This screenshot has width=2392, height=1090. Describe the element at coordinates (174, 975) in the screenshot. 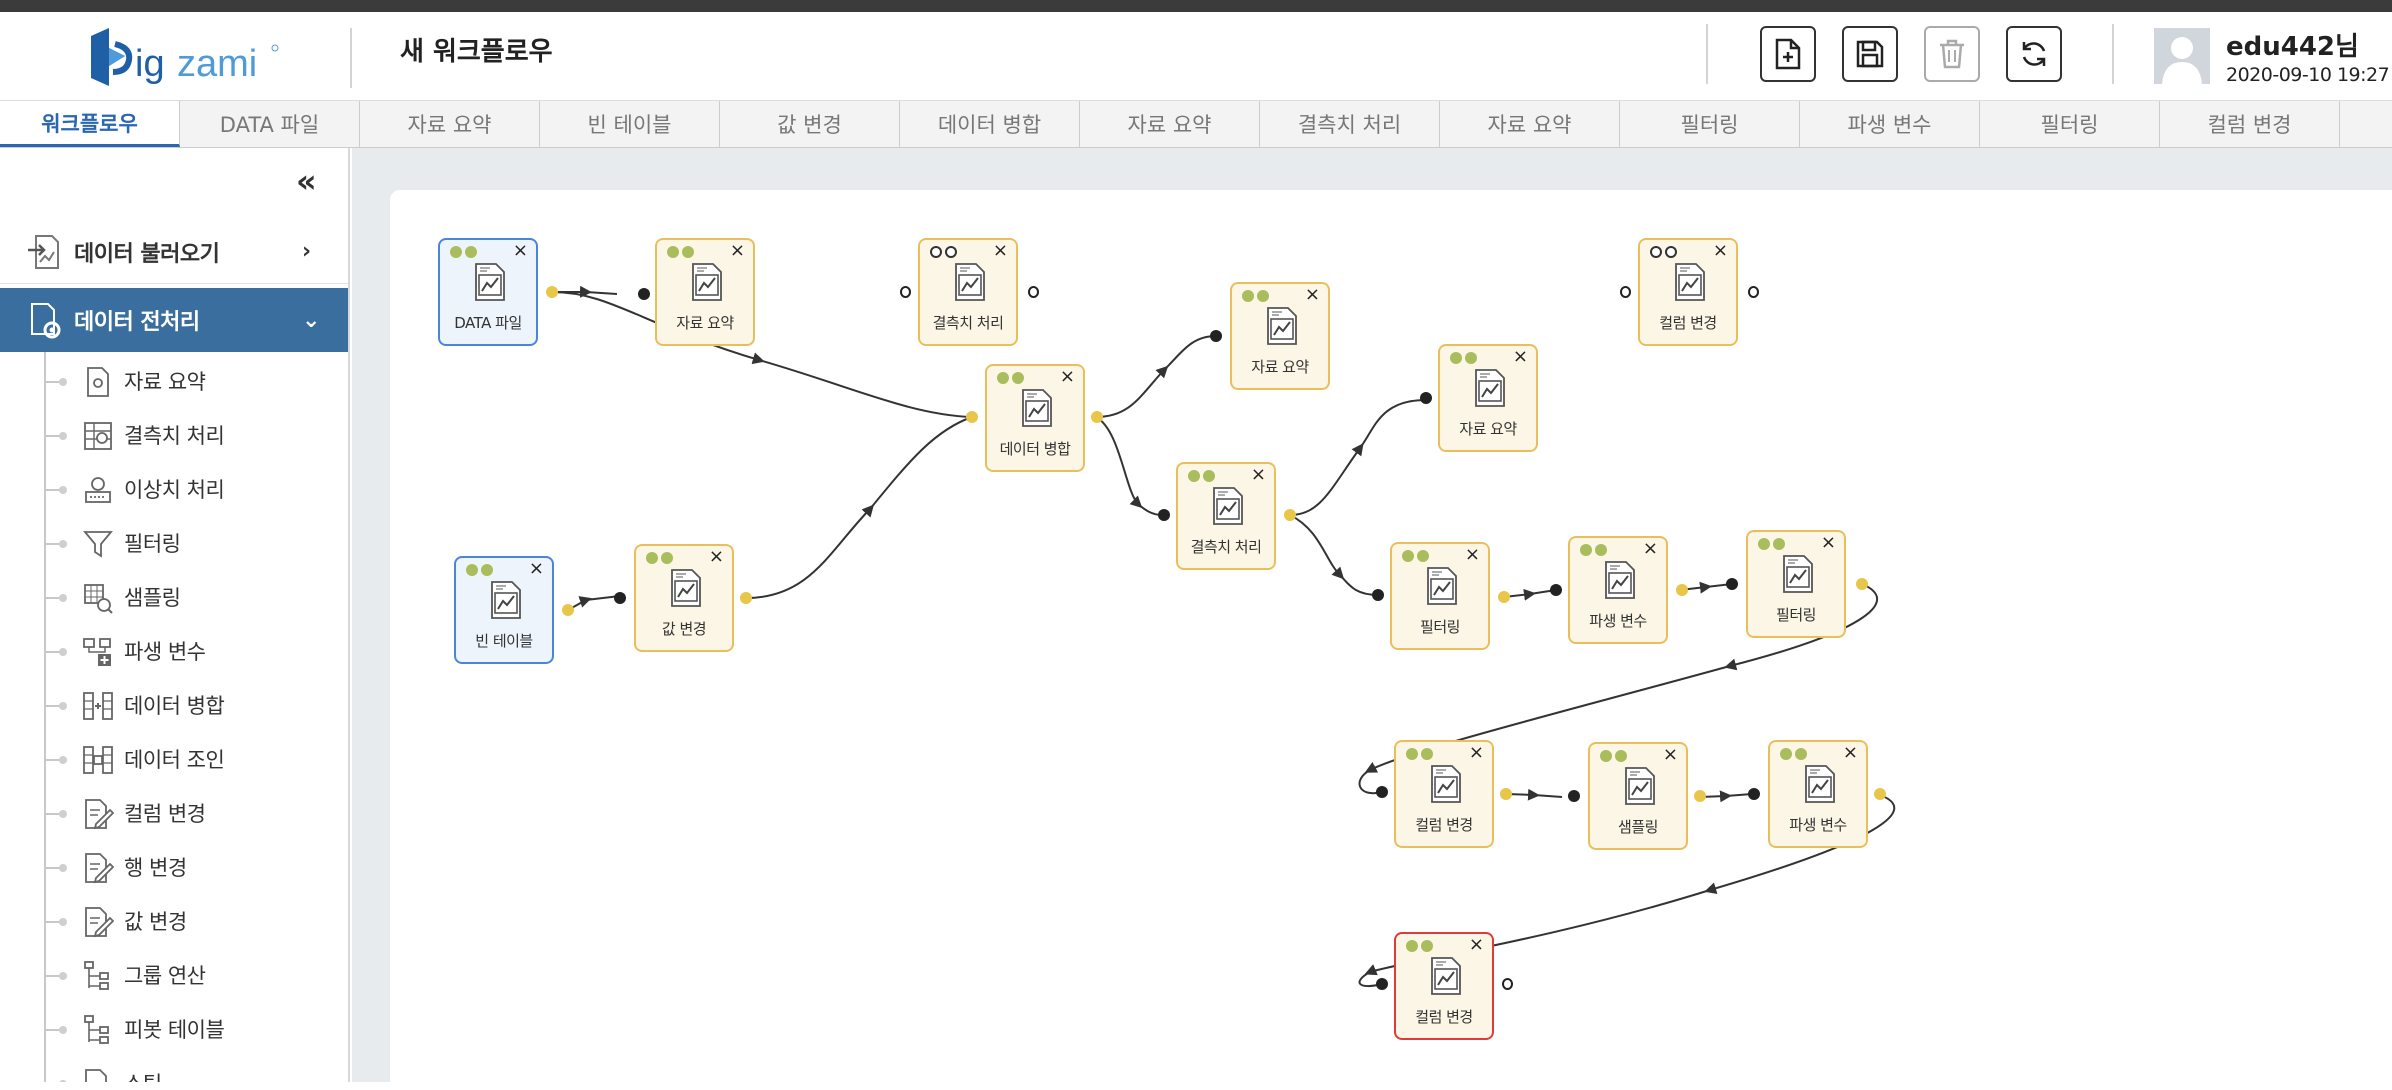

I see `sidebar-item-group-op: 그룹 연산` at that location.